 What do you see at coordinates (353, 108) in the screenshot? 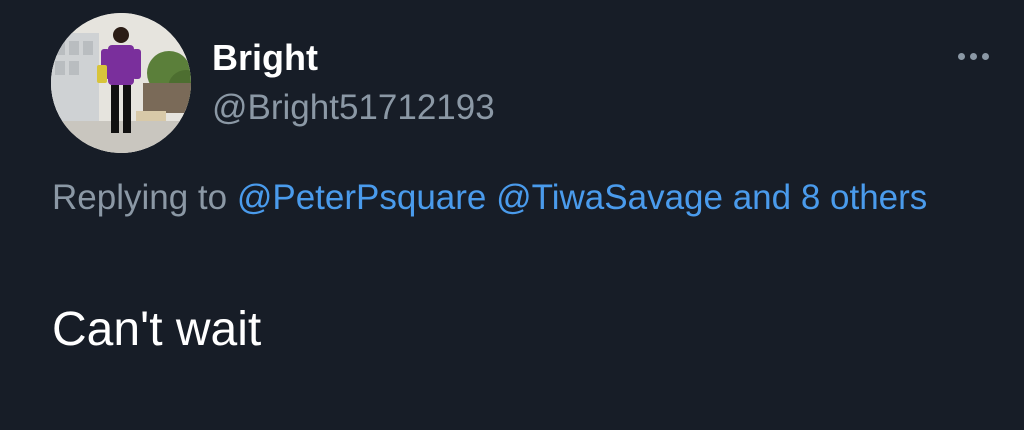
I see `author-handle: @Bright51712193` at bounding box center [353, 108].